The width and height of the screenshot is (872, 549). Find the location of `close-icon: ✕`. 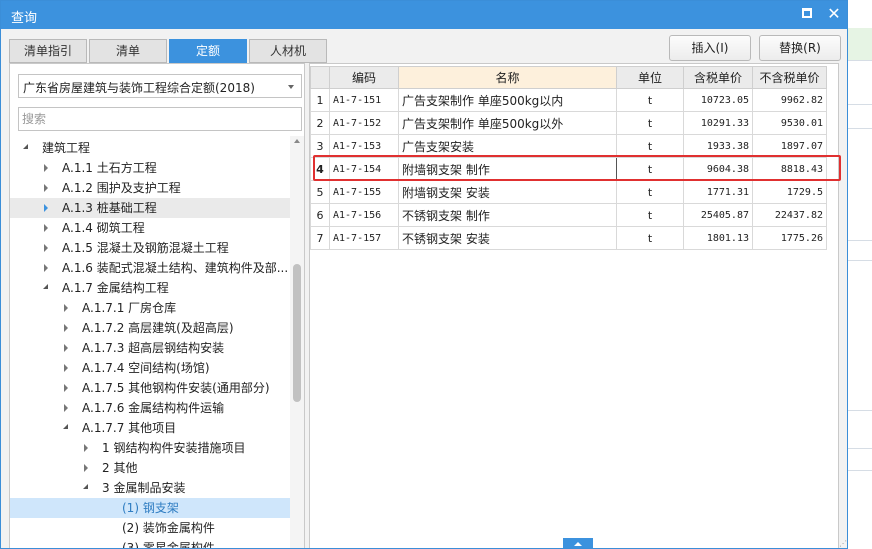

close-icon: ✕ is located at coordinates (834, 14).